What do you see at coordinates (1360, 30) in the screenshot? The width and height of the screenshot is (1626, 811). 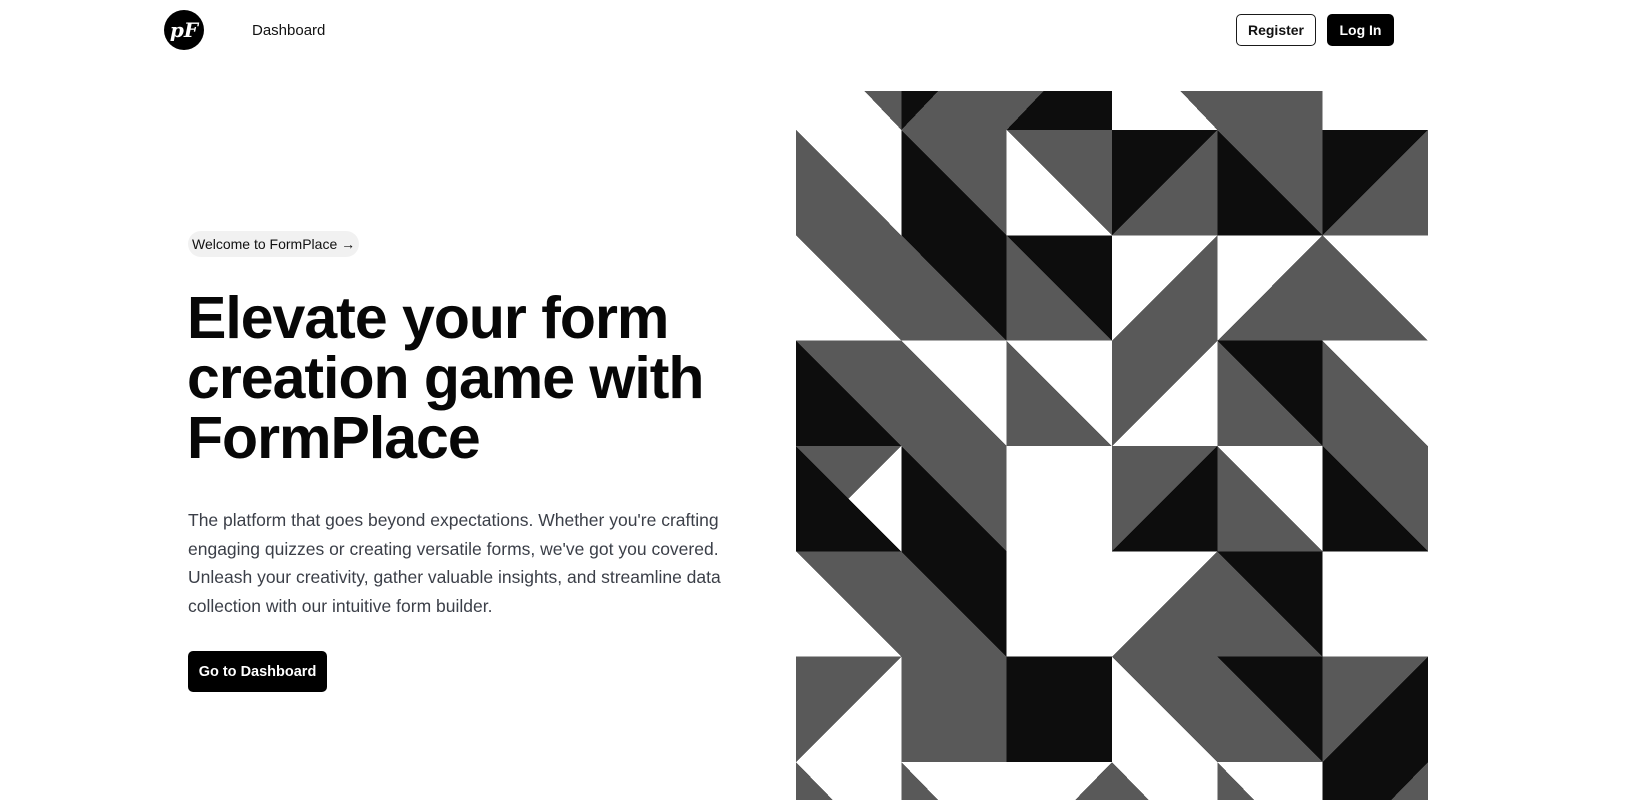 I see `login-button: Log In` at bounding box center [1360, 30].